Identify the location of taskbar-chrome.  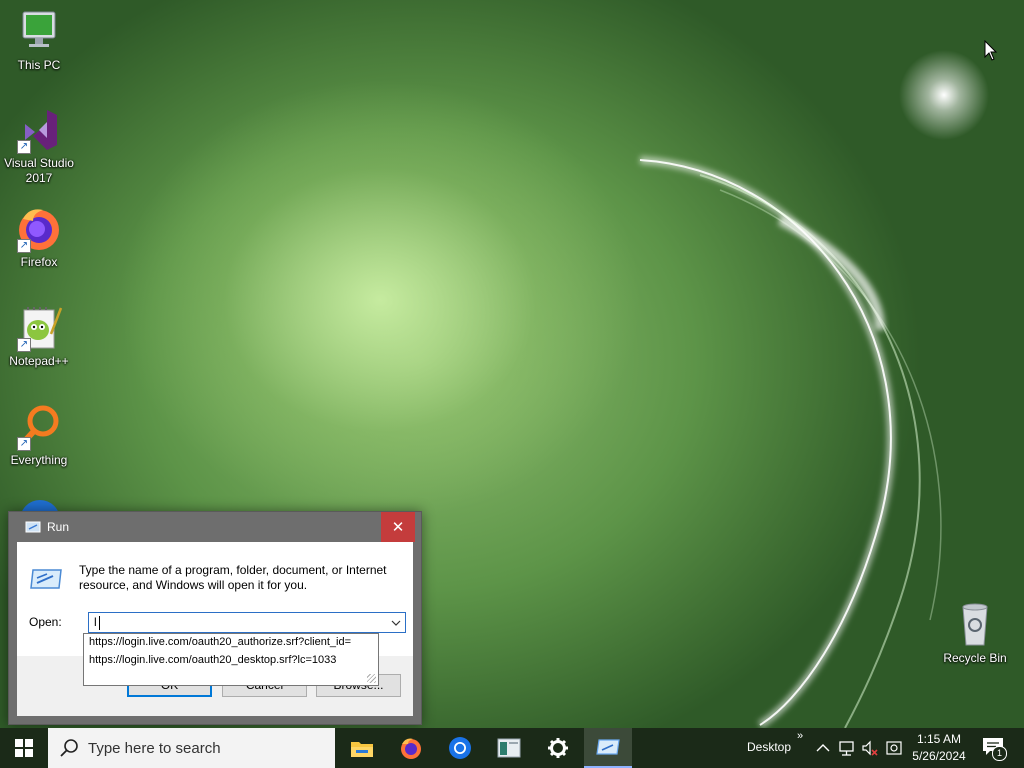
(460, 748).